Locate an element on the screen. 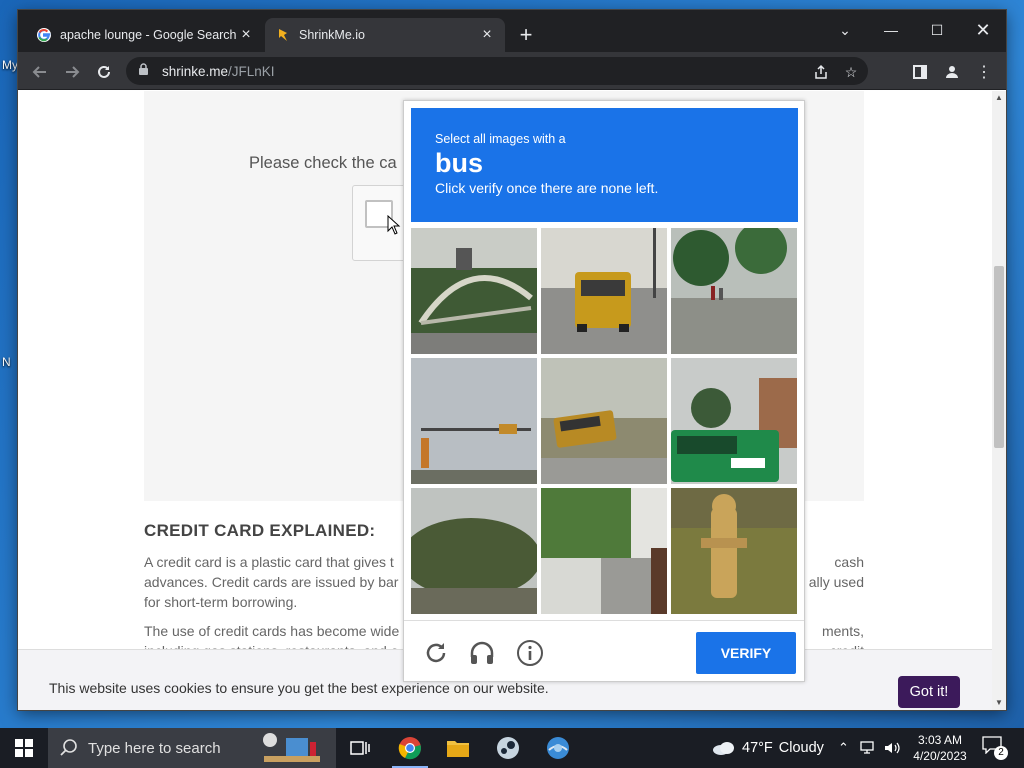 This screenshot has width=1024, height=768. url-host: shrinke.me is located at coordinates (195, 71).